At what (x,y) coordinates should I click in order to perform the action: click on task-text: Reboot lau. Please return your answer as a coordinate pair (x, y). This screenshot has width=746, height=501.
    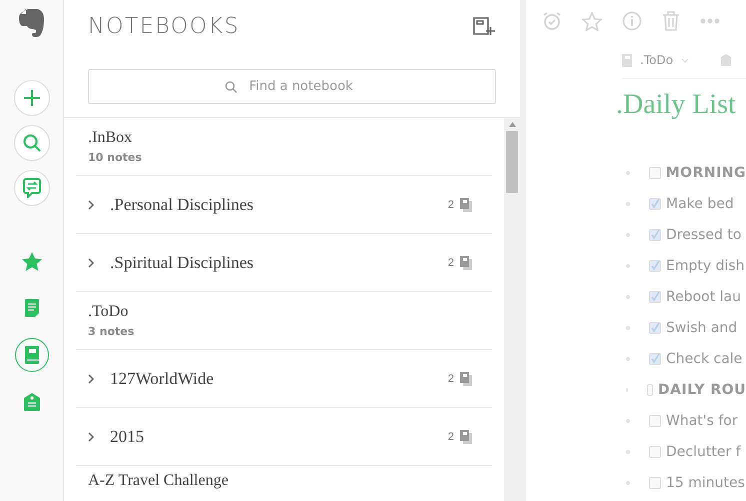
    Looking at the image, I should click on (704, 297).